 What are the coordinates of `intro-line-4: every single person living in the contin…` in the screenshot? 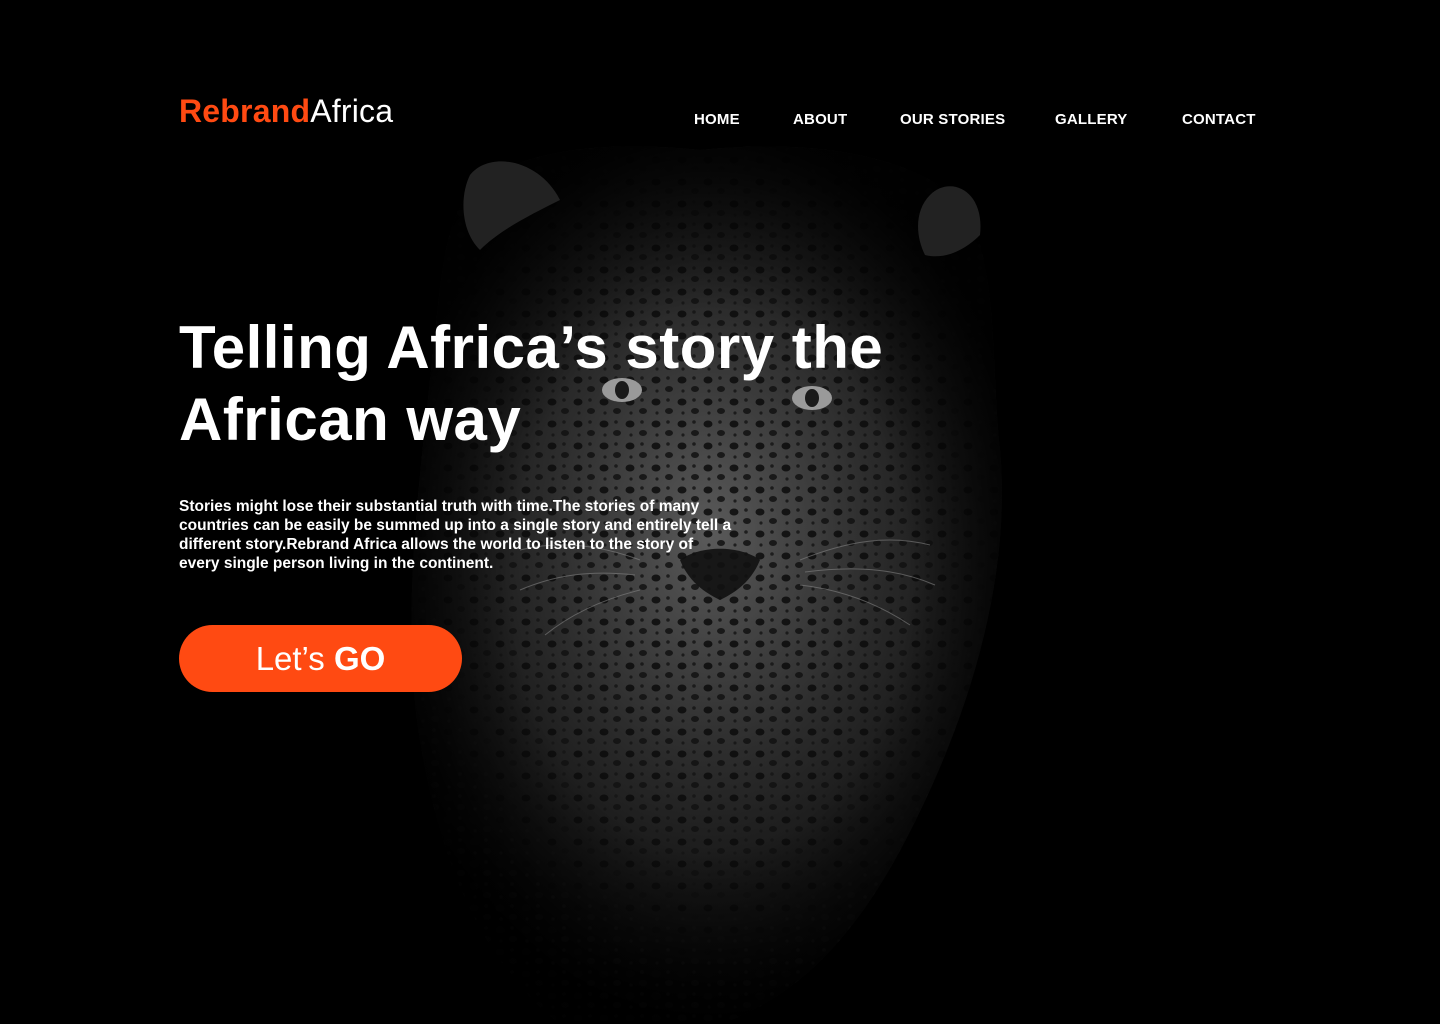 It's located at (336, 563).